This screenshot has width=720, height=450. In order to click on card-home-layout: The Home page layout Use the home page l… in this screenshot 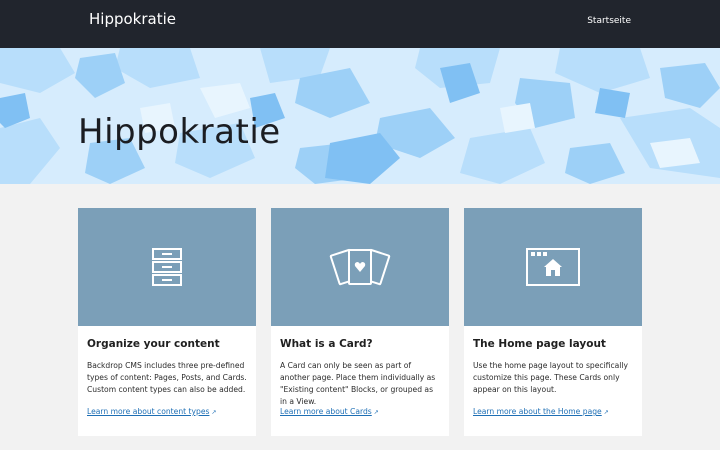, I will do `click(553, 322)`.